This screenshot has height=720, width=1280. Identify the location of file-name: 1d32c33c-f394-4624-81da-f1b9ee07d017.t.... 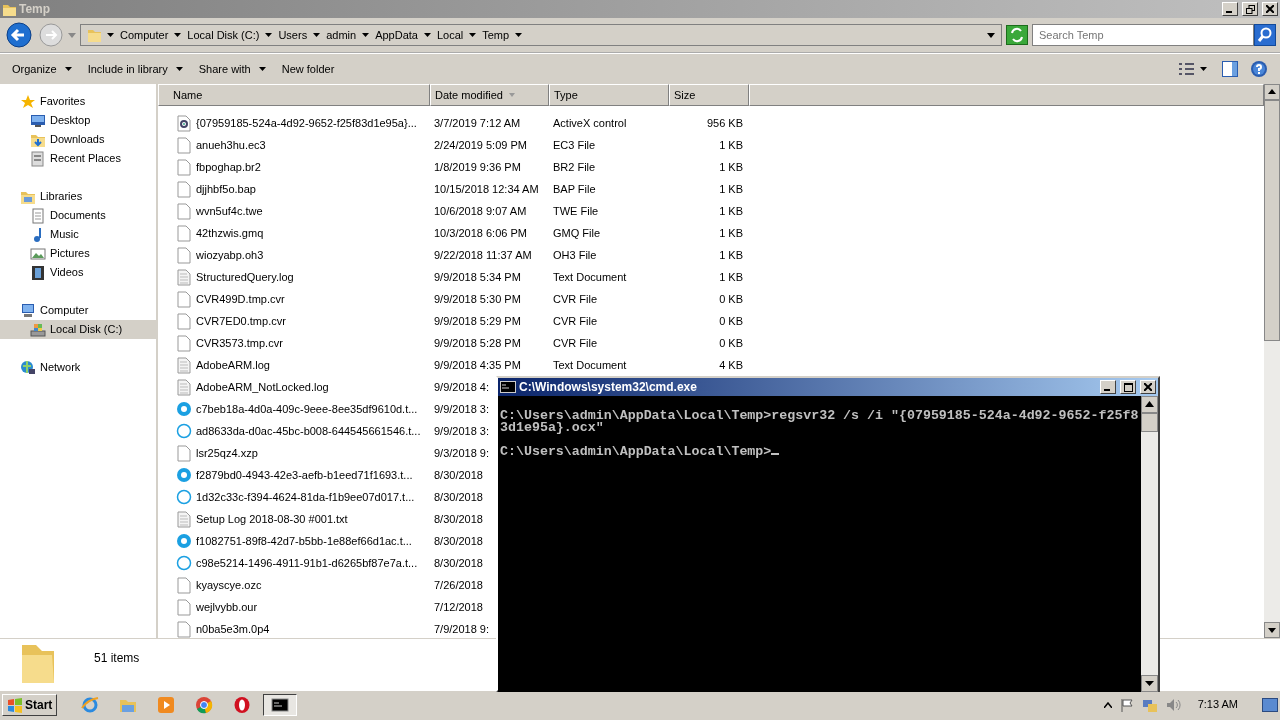
(305, 497).